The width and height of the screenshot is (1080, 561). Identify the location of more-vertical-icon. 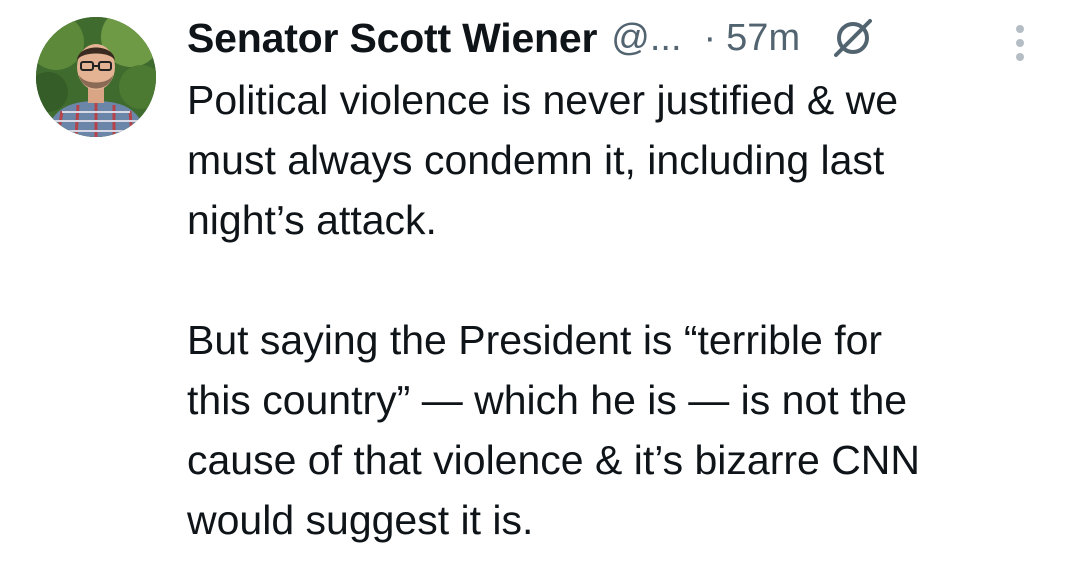
(1020, 43).